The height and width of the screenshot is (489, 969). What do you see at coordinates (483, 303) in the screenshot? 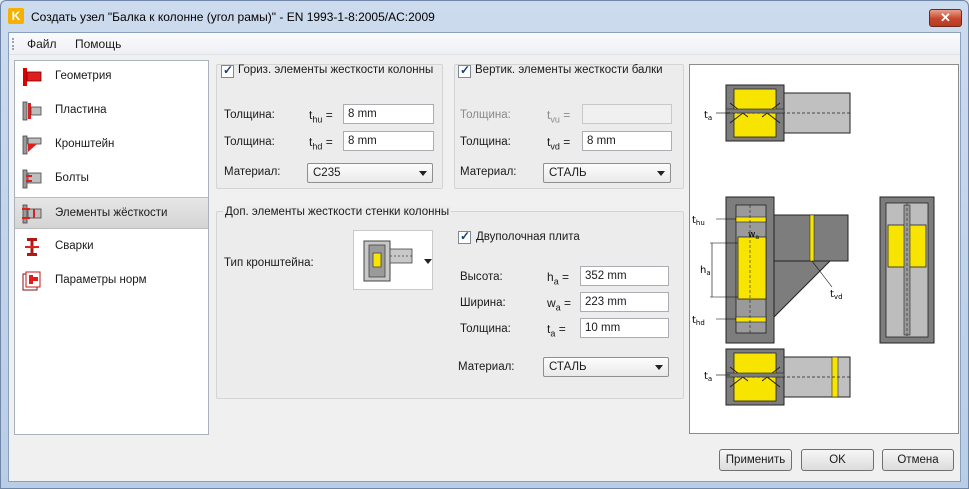
I see `width-label: Ширина:` at bounding box center [483, 303].